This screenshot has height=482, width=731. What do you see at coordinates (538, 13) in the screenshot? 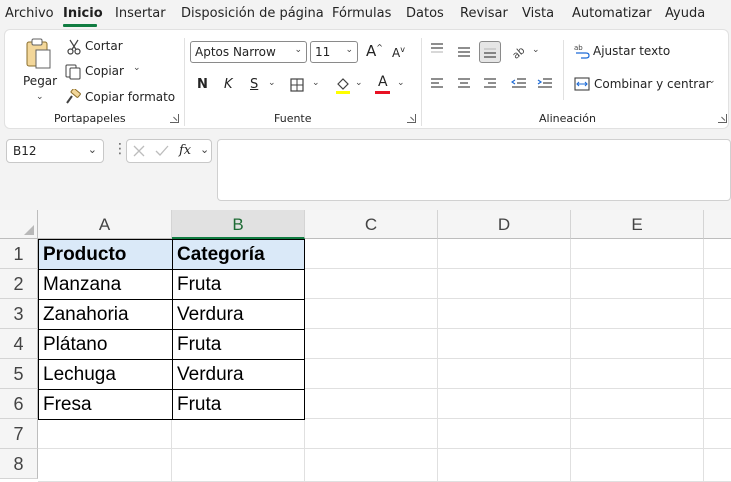
I see `tab-vista: Vista` at bounding box center [538, 13].